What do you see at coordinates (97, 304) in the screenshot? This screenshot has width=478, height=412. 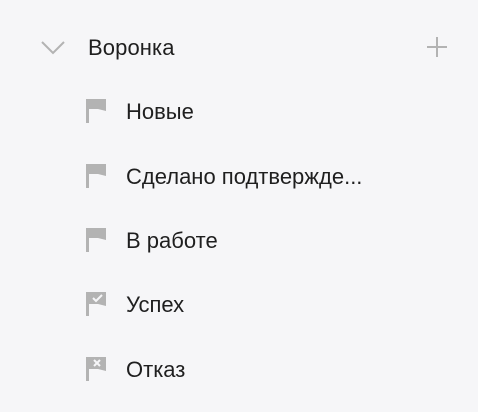 I see `flag-check-icon` at bounding box center [97, 304].